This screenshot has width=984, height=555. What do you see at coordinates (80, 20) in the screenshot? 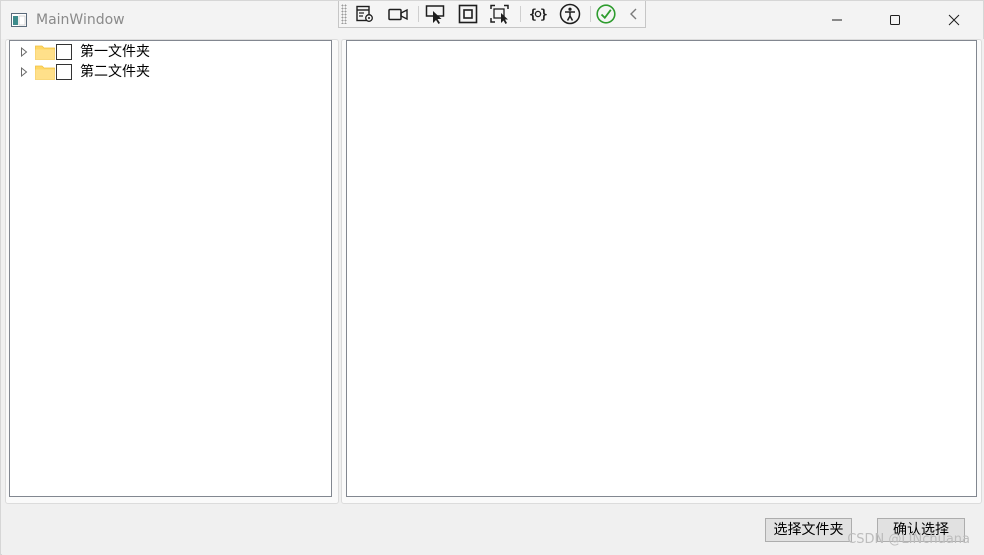
I see `window-title: MainWindow` at bounding box center [80, 20].